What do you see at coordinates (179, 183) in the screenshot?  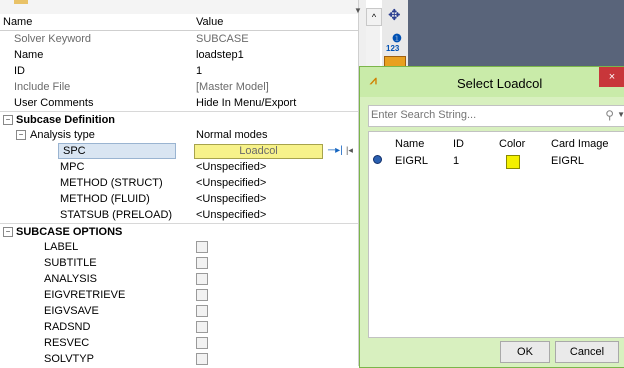 I see `table-row: METHOD (STRUCT) <Unspecified>` at bounding box center [179, 183].